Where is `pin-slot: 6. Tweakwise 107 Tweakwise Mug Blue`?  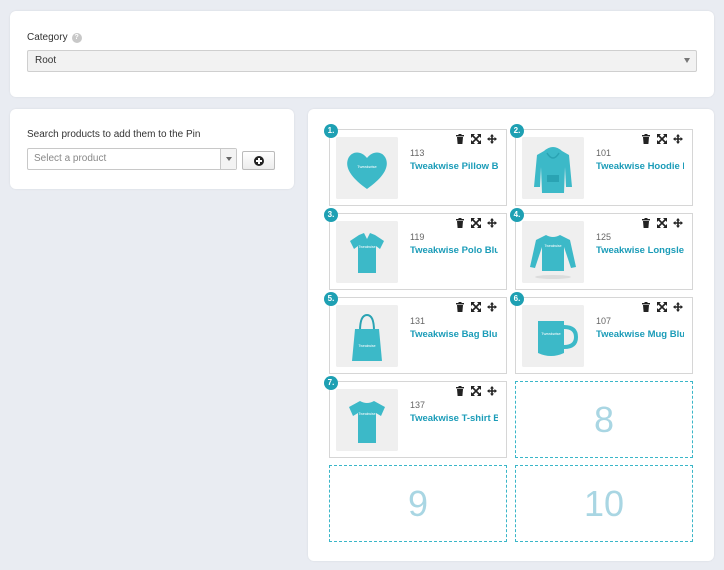 pin-slot: 6. Tweakwise 107 Tweakwise Mug Blue is located at coordinates (601, 333).